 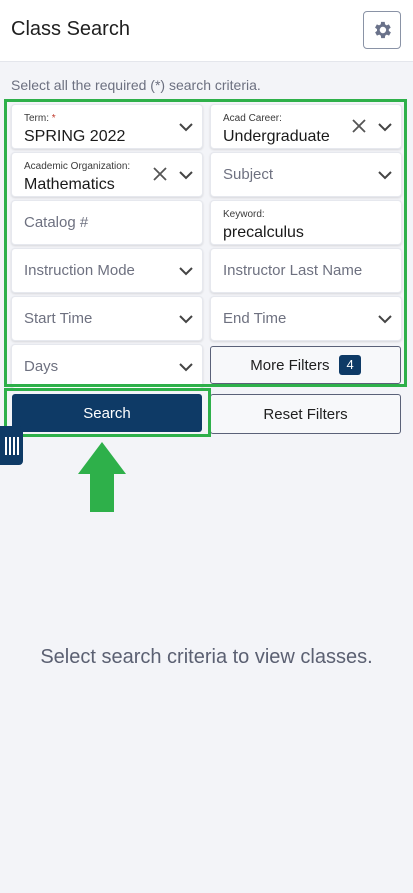 I want to click on gear-icon, so click(x=383, y=30).